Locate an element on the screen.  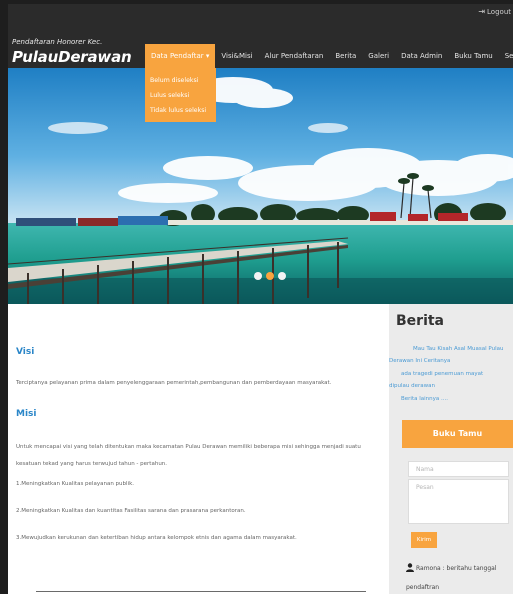
news-link: Mau Tau Kisah Asal Muasal Pulau is located at coordinates (458, 349).